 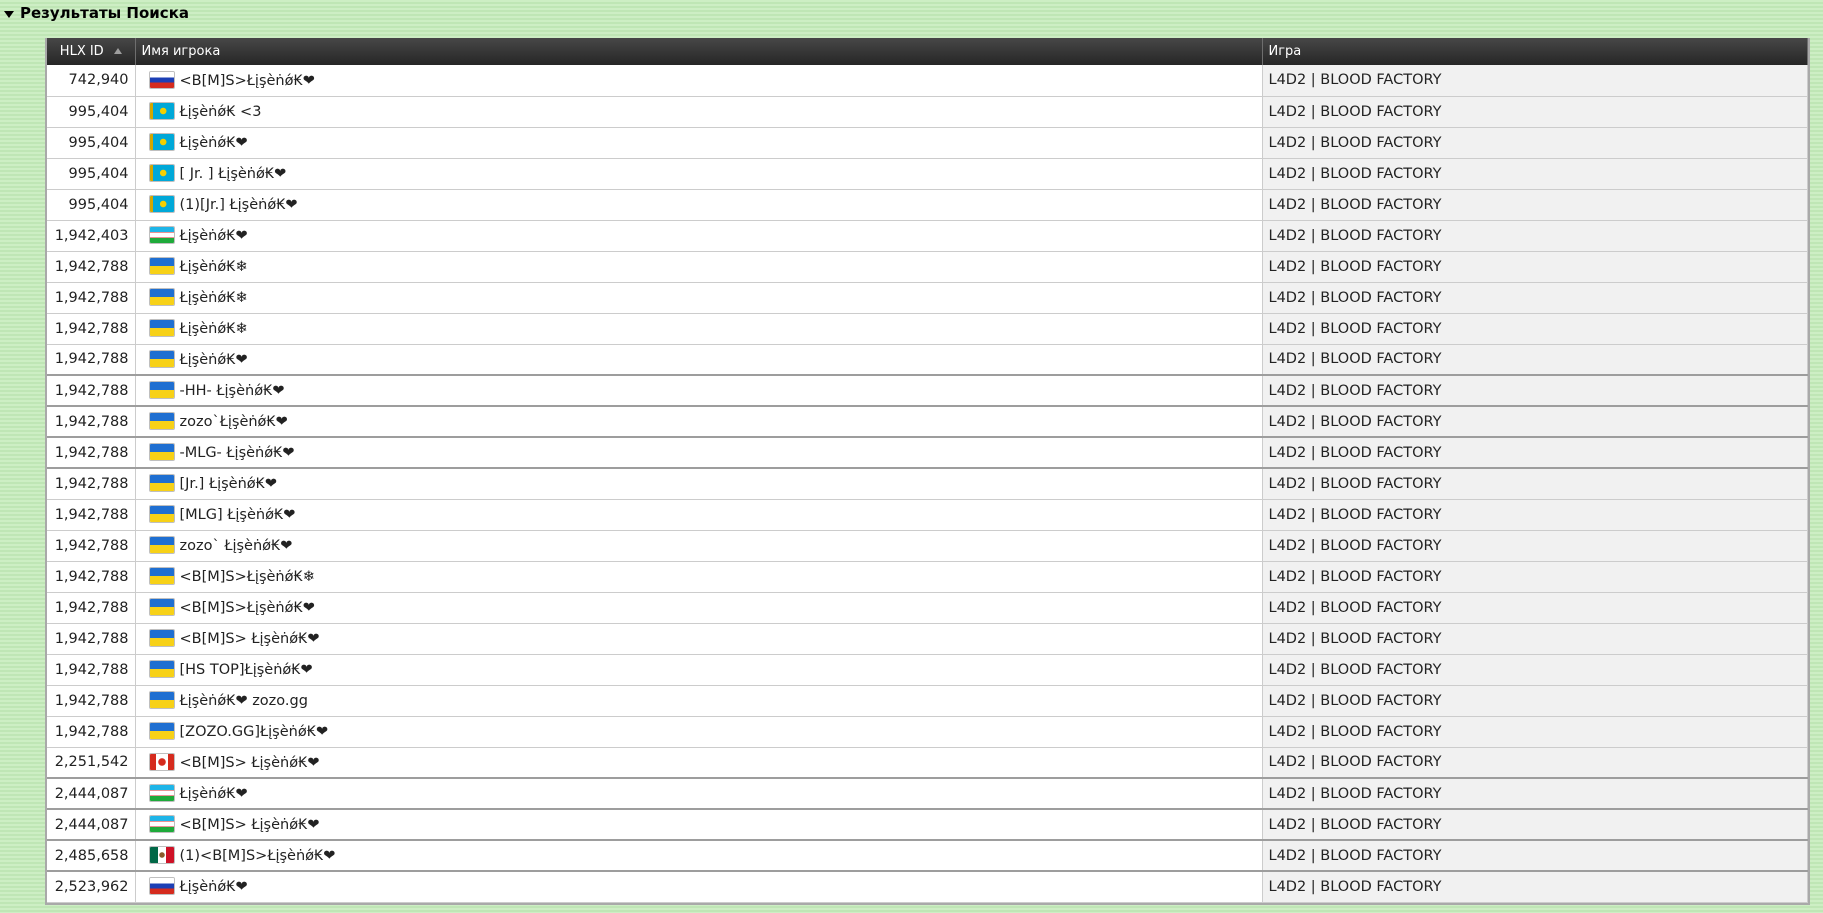 What do you see at coordinates (104, 13) in the screenshot?
I see `section-title: Результаты Поиска` at bounding box center [104, 13].